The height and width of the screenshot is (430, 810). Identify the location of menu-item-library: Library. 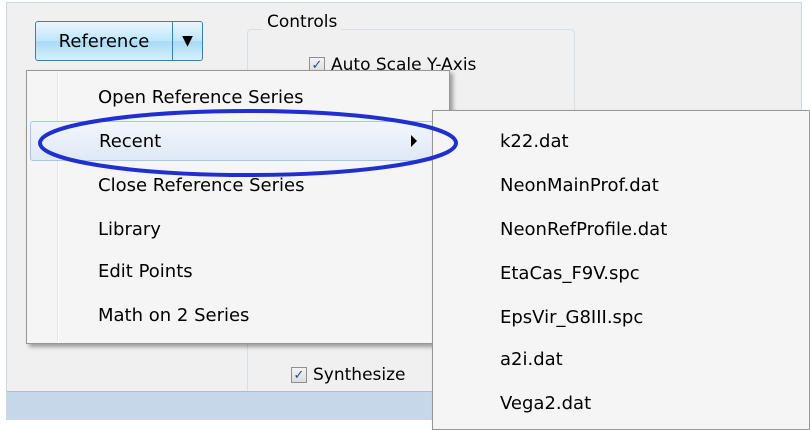
(238, 229).